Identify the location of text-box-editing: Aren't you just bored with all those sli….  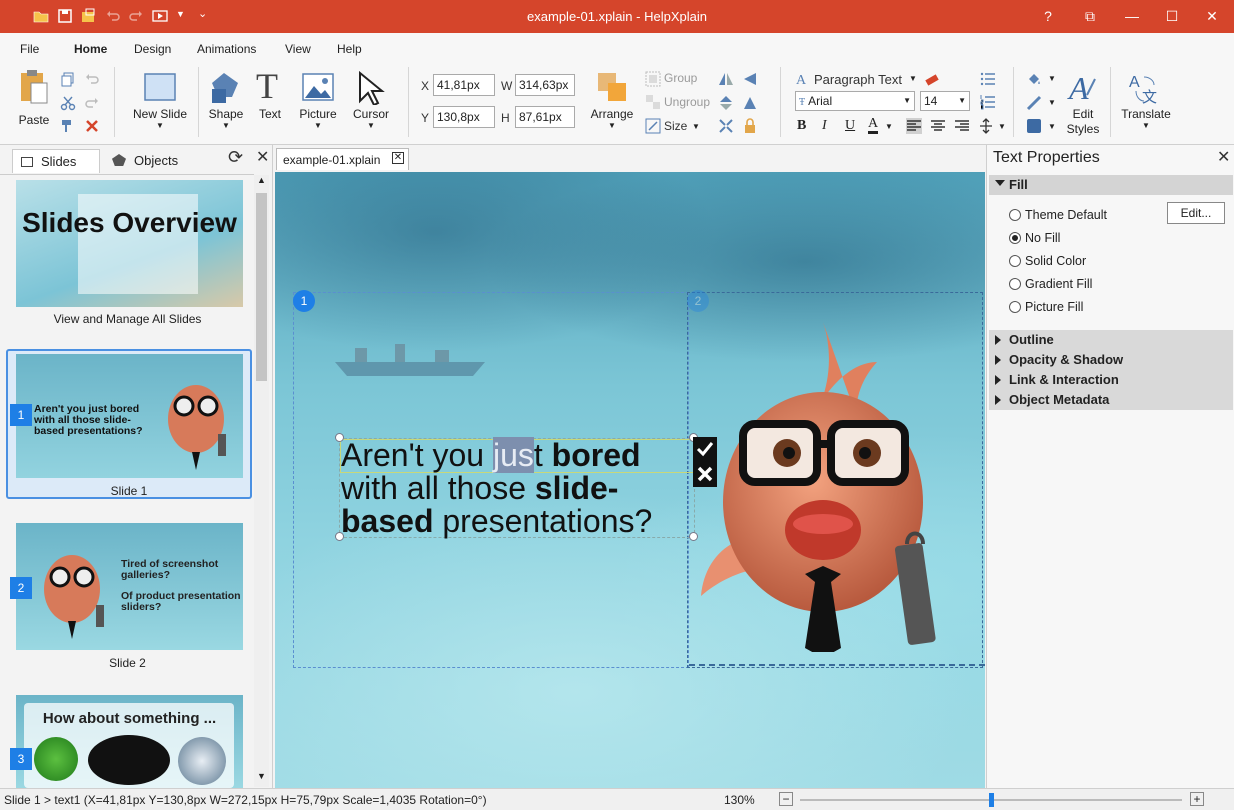
(517, 487).